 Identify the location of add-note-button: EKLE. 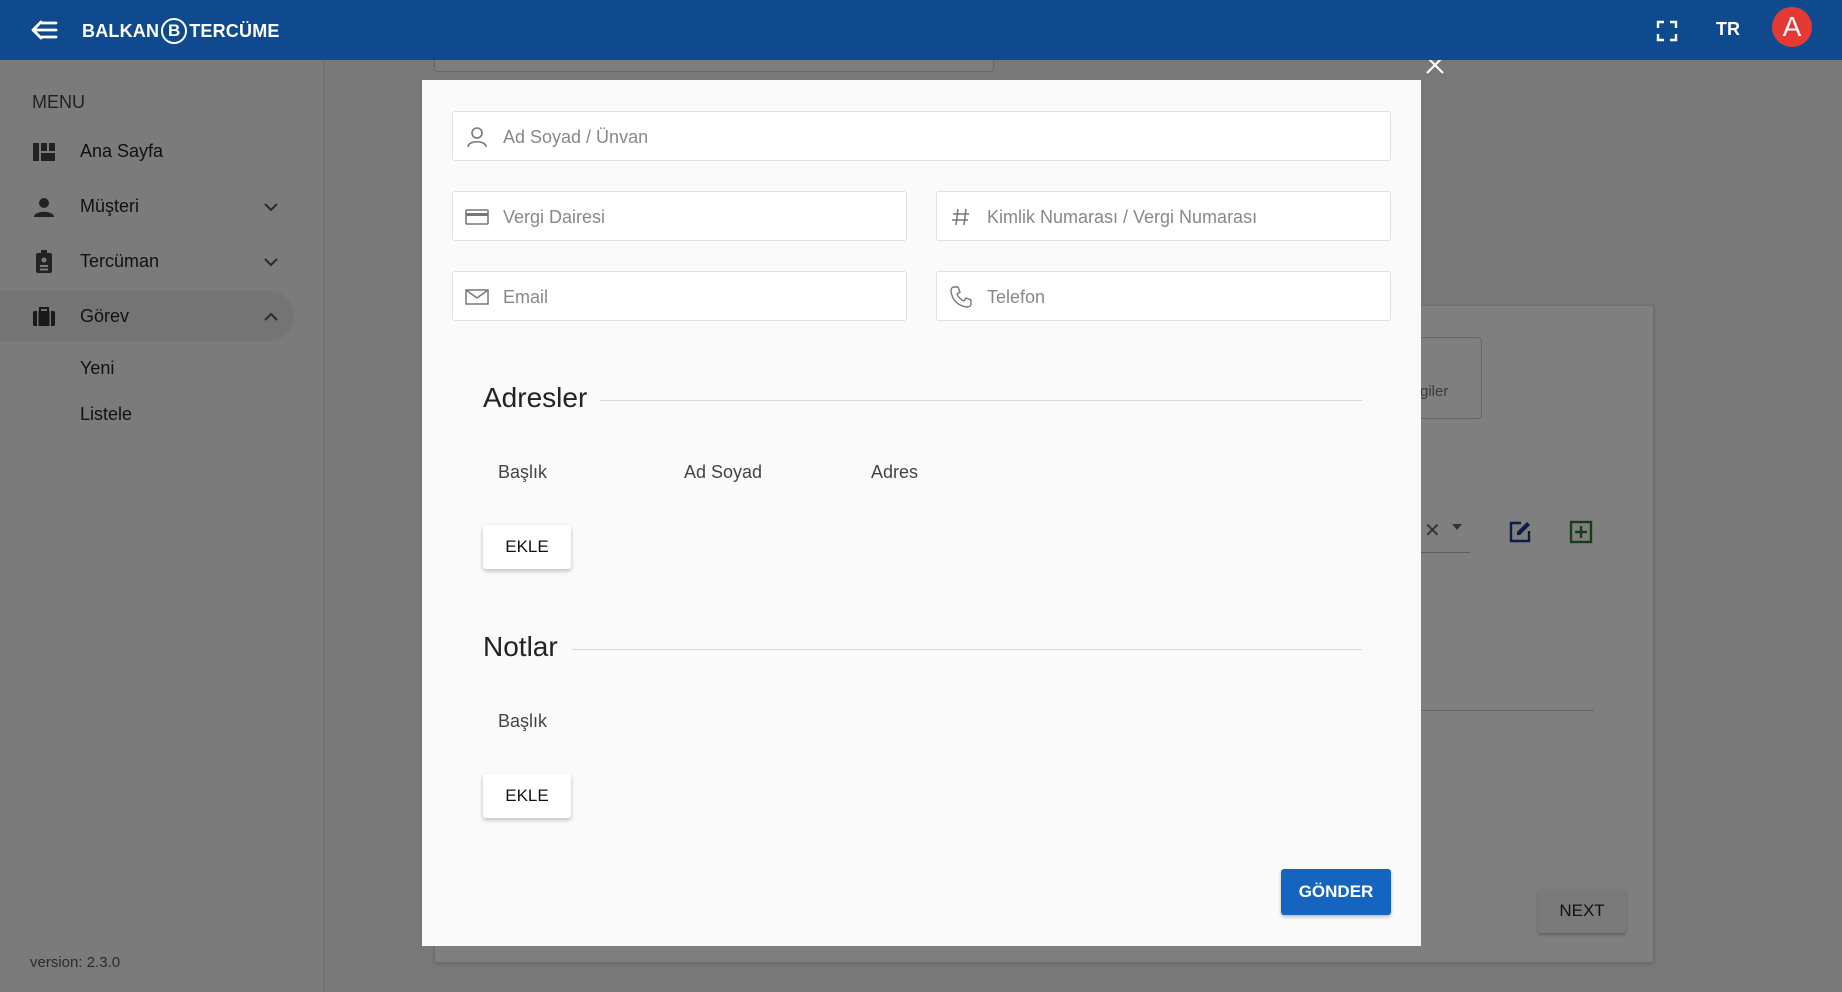
(527, 796).